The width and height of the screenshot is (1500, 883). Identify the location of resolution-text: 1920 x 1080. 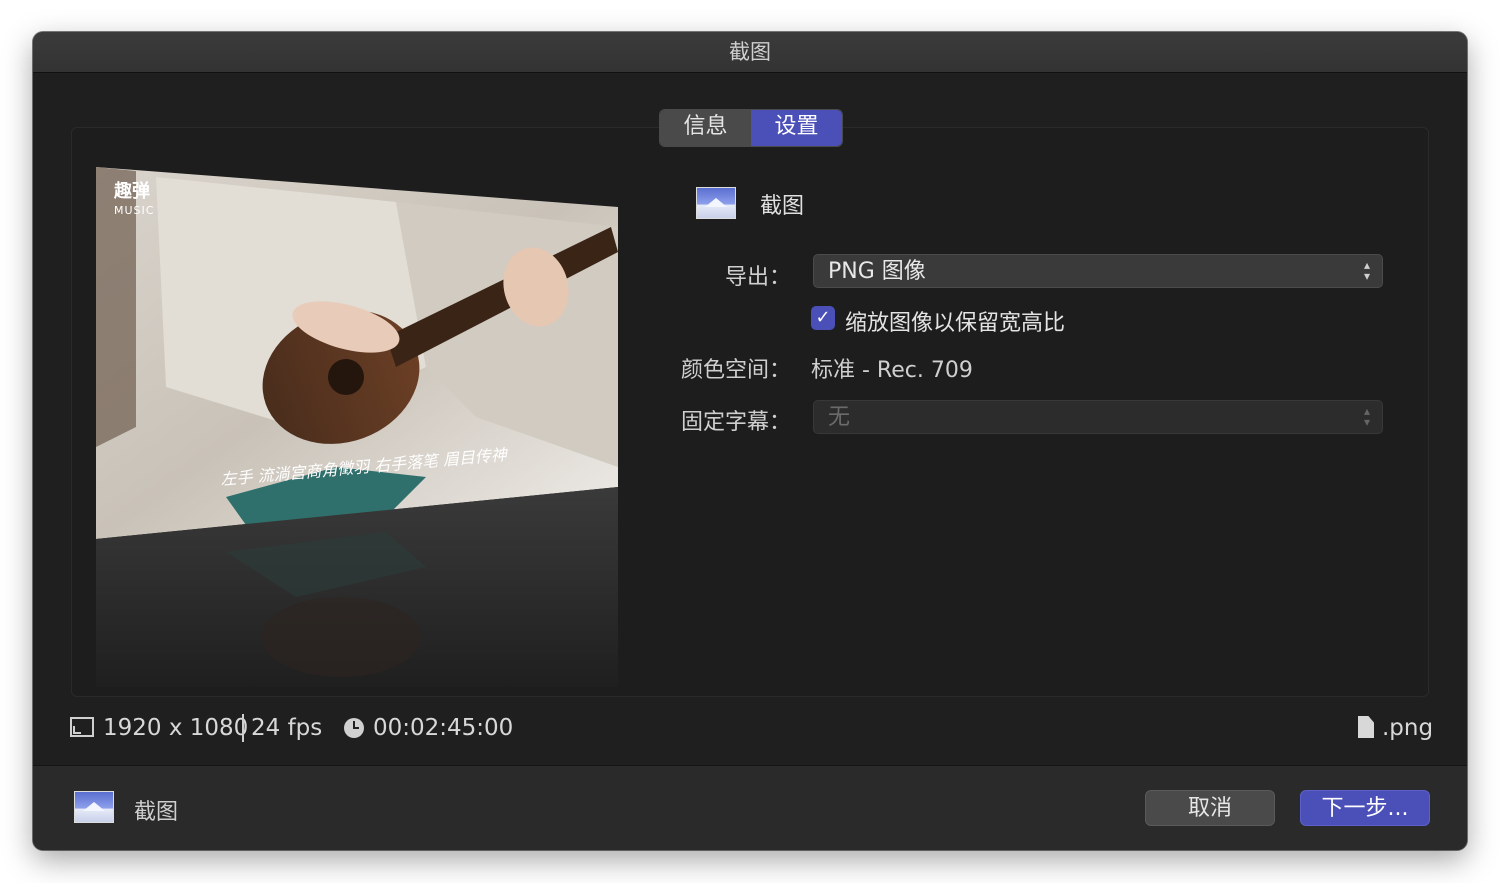
(176, 728).